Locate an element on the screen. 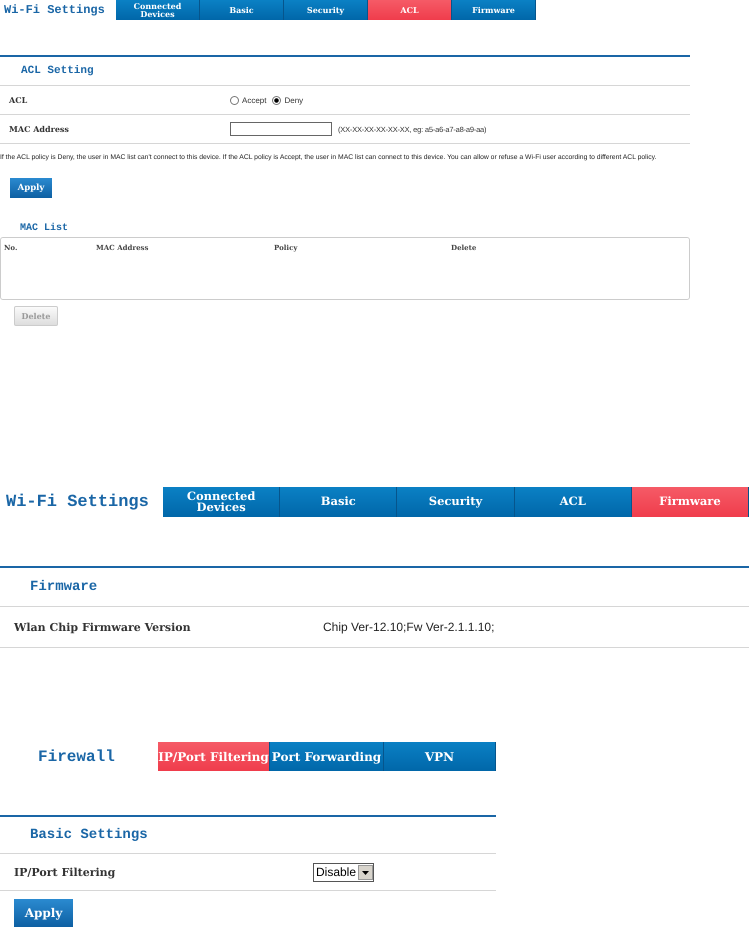  field-label: MAC Address is located at coordinates (39, 129).